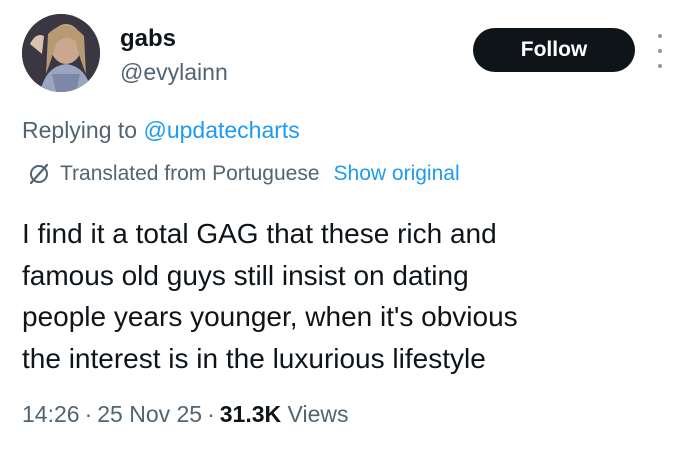 Image resolution: width=700 pixels, height=451 pixels. I want to click on follow-button: Follow, so click(554, 50).